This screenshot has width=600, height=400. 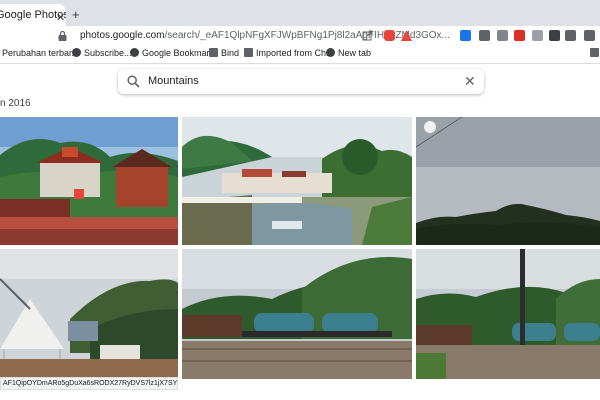 What do you see at coordinates (133, 81) in the screenshot?
I see `search-icon` at bounding box center [133, 81].